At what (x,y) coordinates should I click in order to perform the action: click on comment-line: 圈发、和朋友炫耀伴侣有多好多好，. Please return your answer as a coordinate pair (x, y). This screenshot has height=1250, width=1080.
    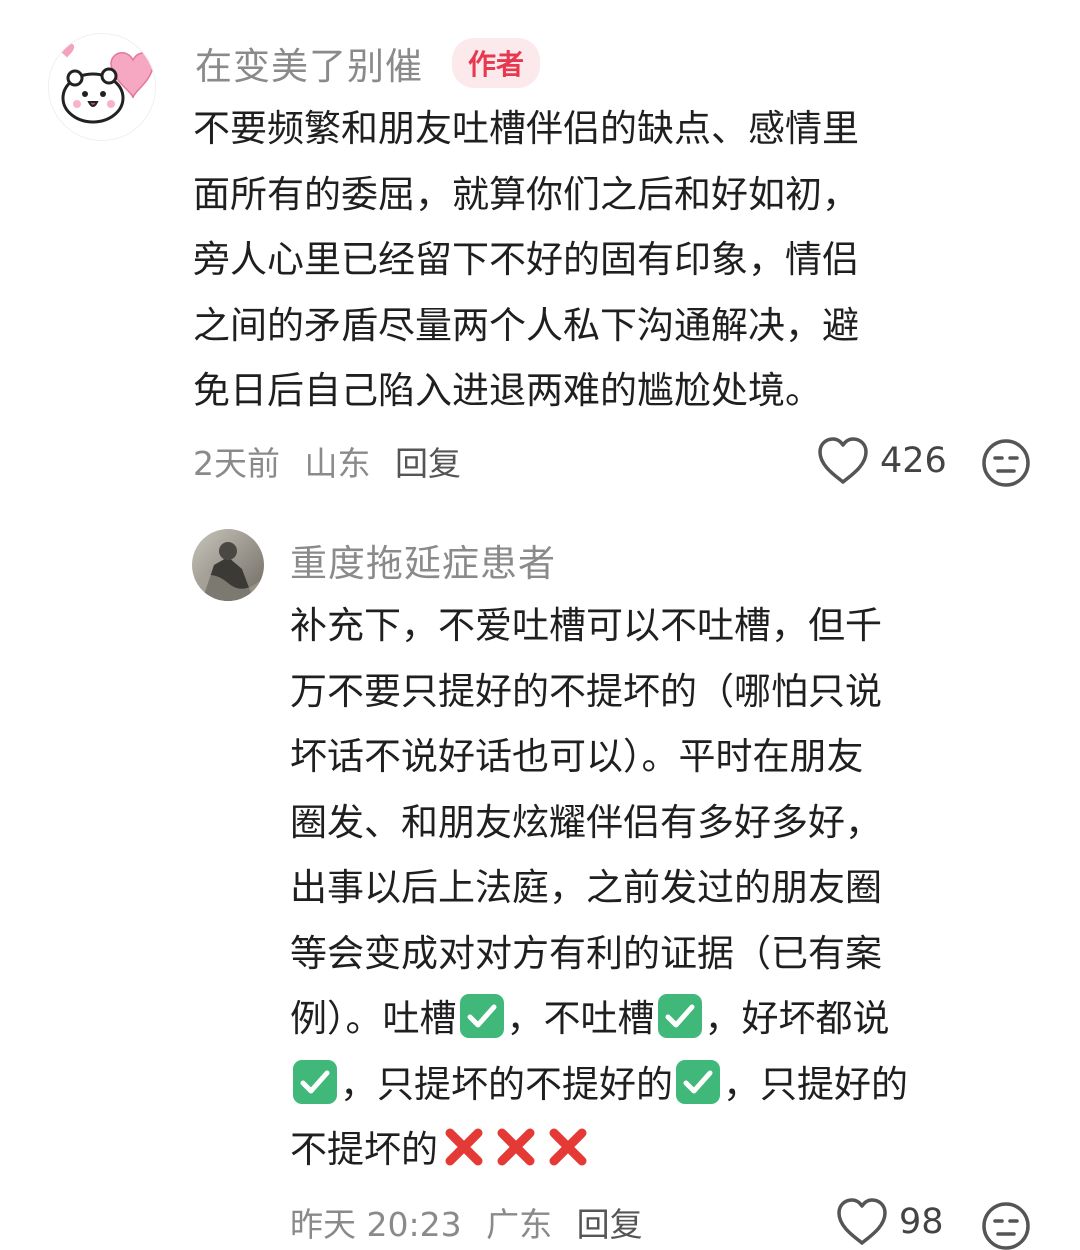
    Looking at the image, I should click on (586, 822).